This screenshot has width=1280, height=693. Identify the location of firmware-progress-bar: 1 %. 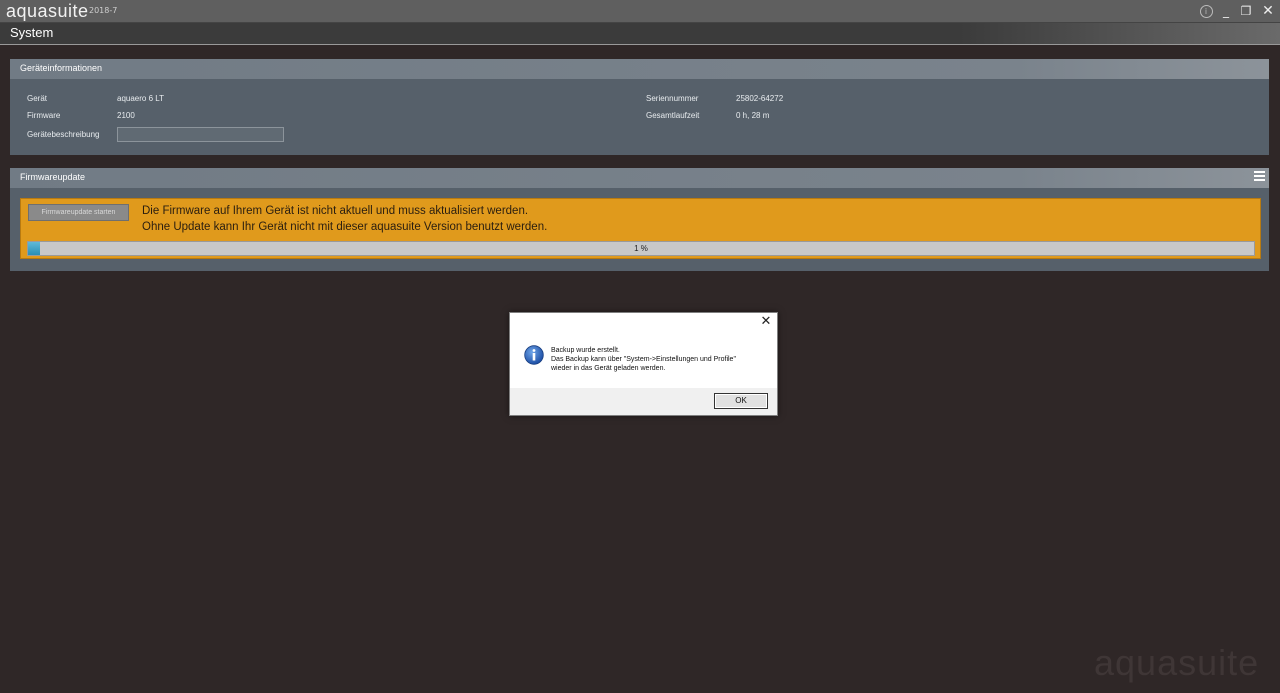
(641, 248).